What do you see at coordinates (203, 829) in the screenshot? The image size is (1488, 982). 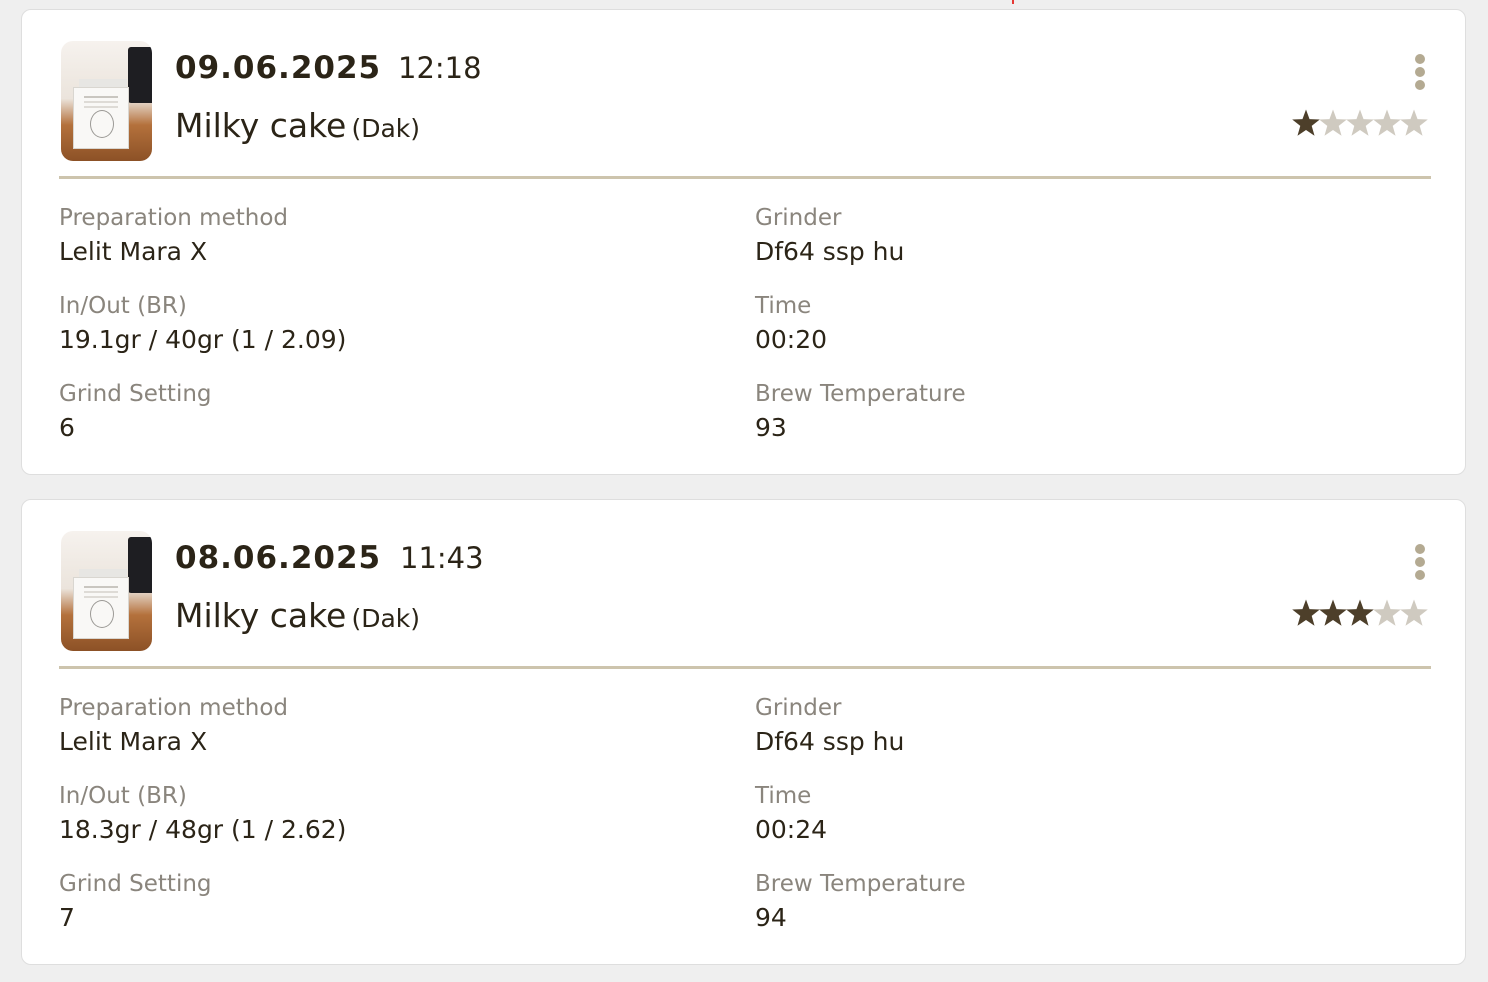 I see `in-out-value: 18.3gr / 48gr (1 / 2.62)` at bounding box center [203, 829].